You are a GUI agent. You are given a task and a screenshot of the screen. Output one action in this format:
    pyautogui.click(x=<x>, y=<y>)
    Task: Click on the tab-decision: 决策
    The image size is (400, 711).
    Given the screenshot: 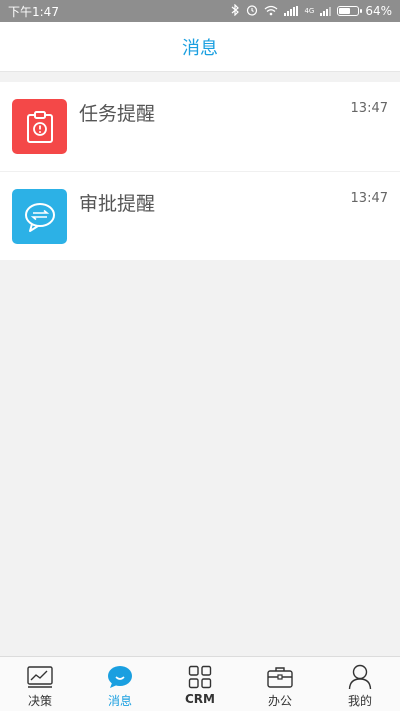 What is the action you would take?
    pyautogui.click(x=40, y=684)
    